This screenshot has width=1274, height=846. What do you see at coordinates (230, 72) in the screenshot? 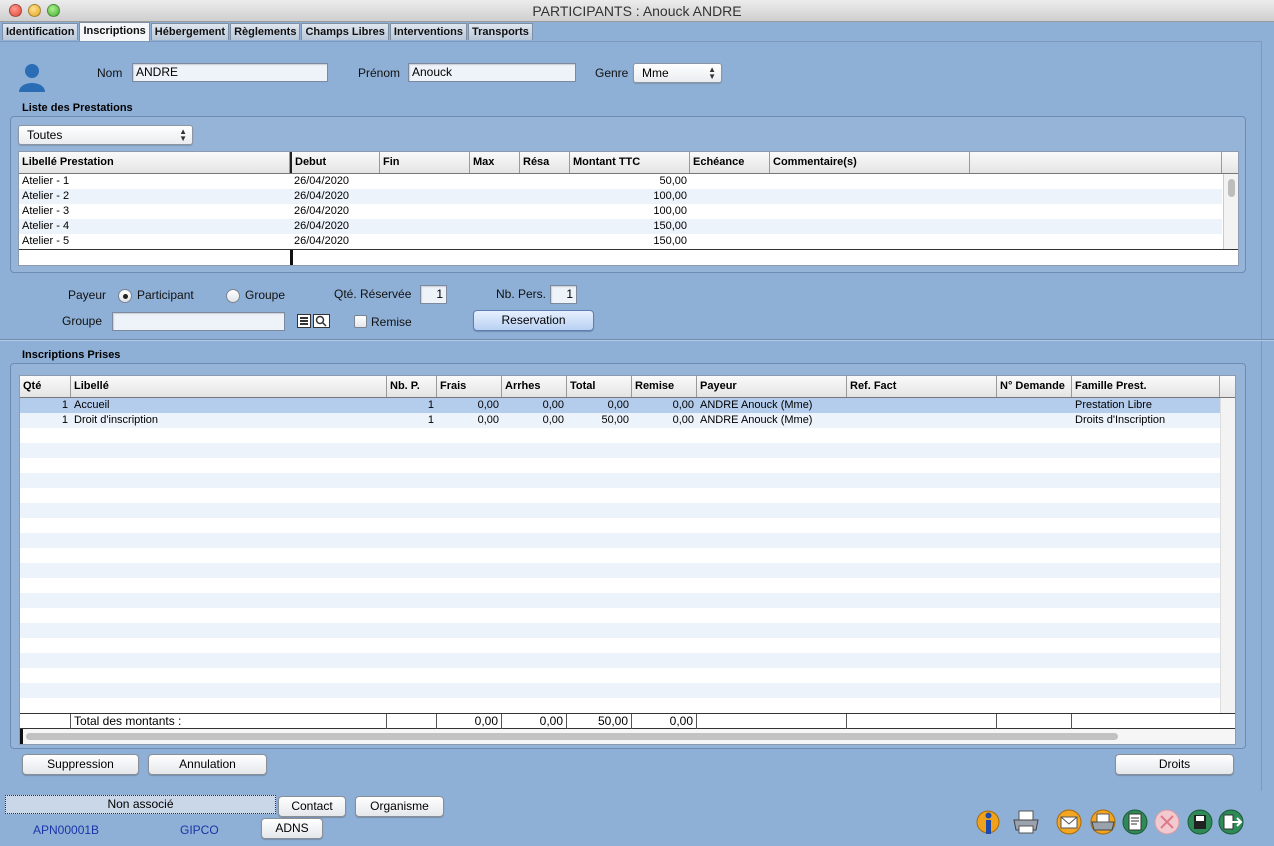
I see `nom-field: ANDRE` at bounding box center [230, 72].